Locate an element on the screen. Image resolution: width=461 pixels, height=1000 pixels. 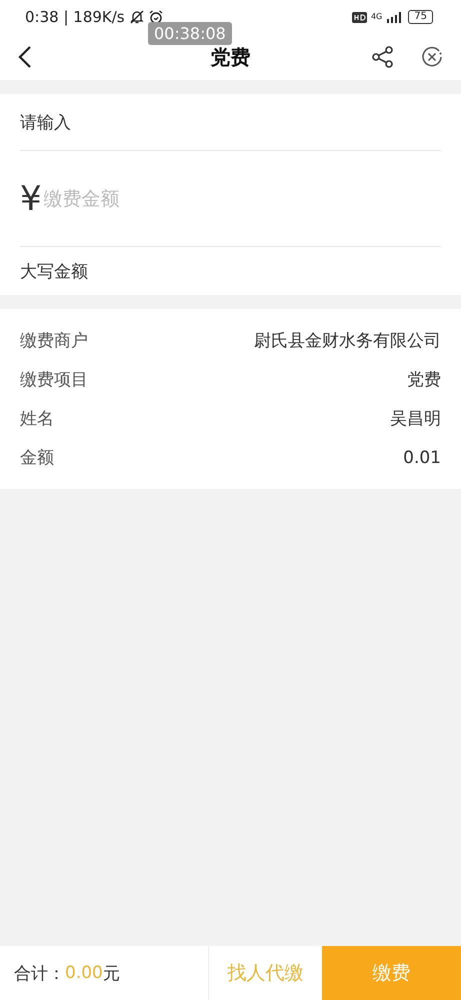
detail-value: 尉氏县金财水务有限公司 is located at coordinates (347, 341).